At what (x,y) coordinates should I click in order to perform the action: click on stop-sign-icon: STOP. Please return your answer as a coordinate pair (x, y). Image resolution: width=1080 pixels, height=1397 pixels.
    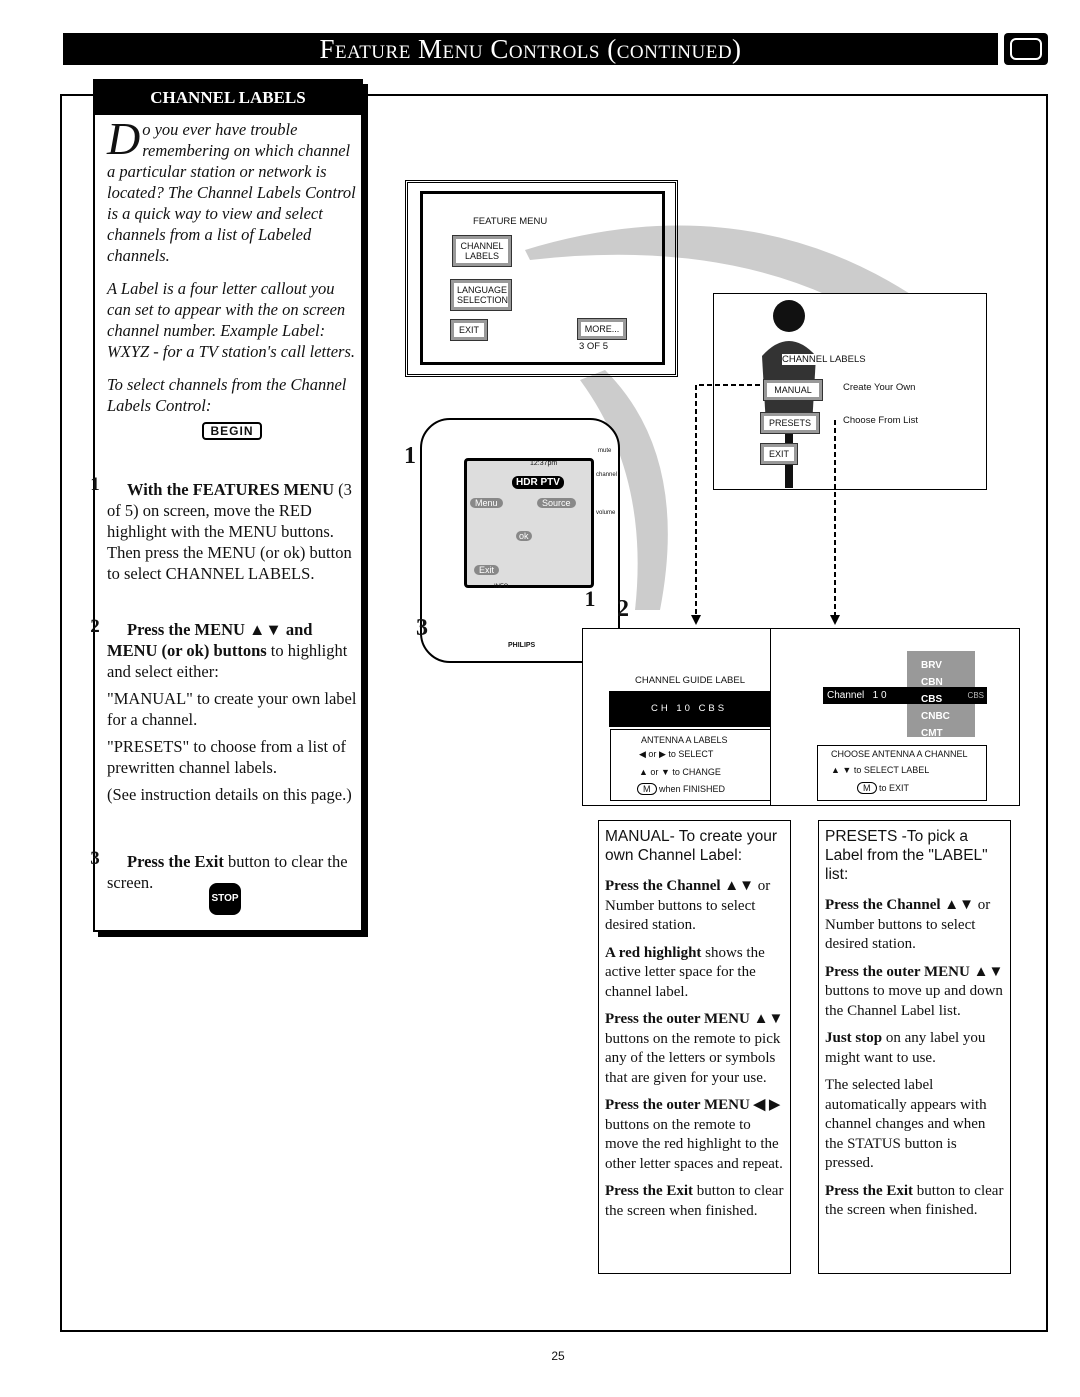
    Looking at the image, I should click on (225, 899).